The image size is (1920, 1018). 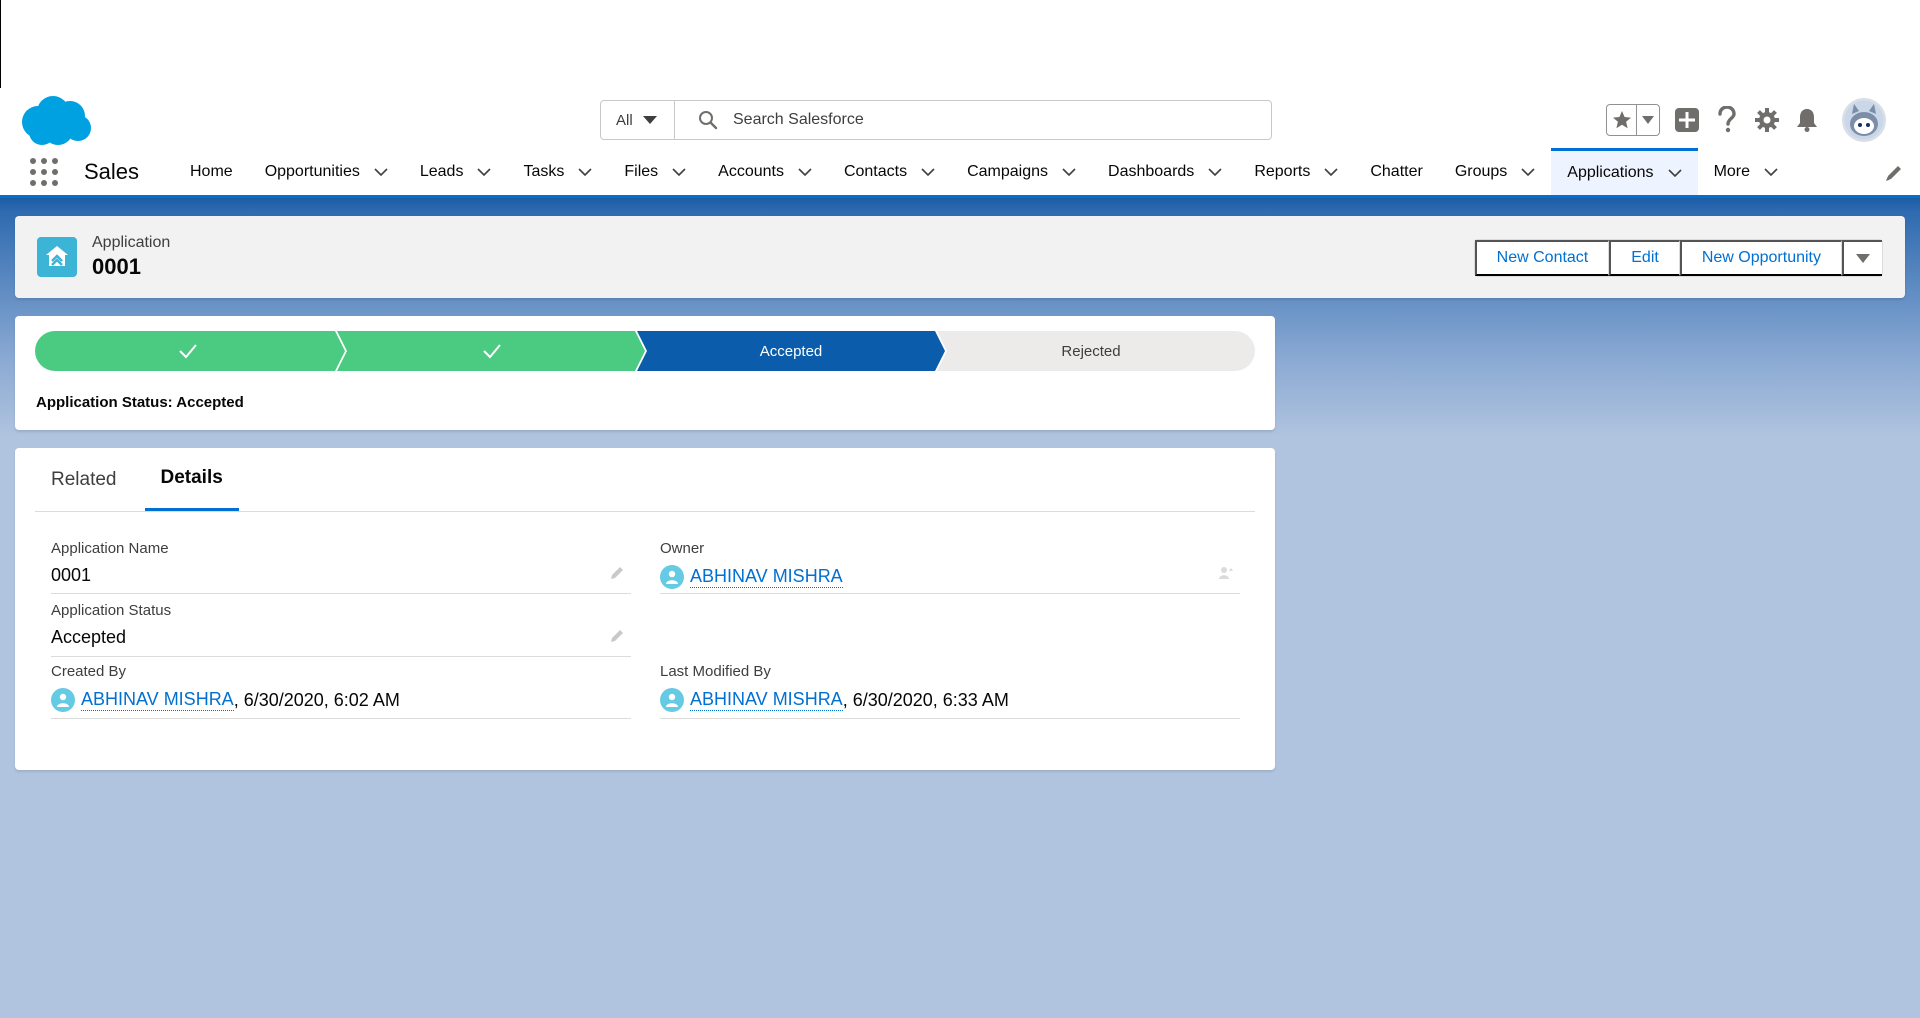 I want to click on path-step-accepted: Accepted, so click(x=791, y=351).